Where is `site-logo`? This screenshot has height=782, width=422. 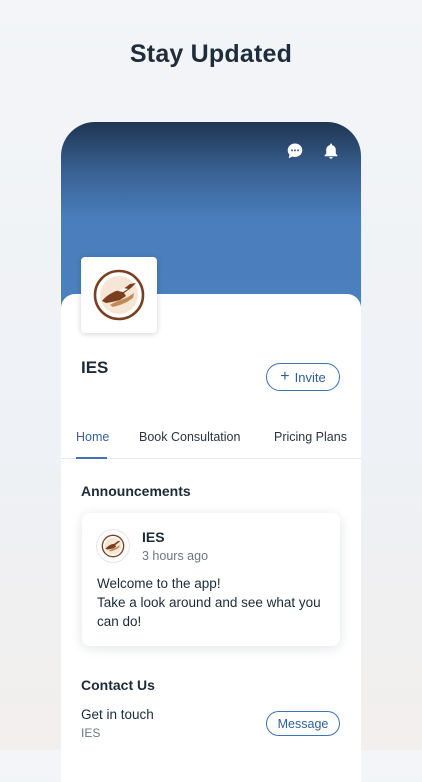
site-logo is located at coordinates (119, 295).